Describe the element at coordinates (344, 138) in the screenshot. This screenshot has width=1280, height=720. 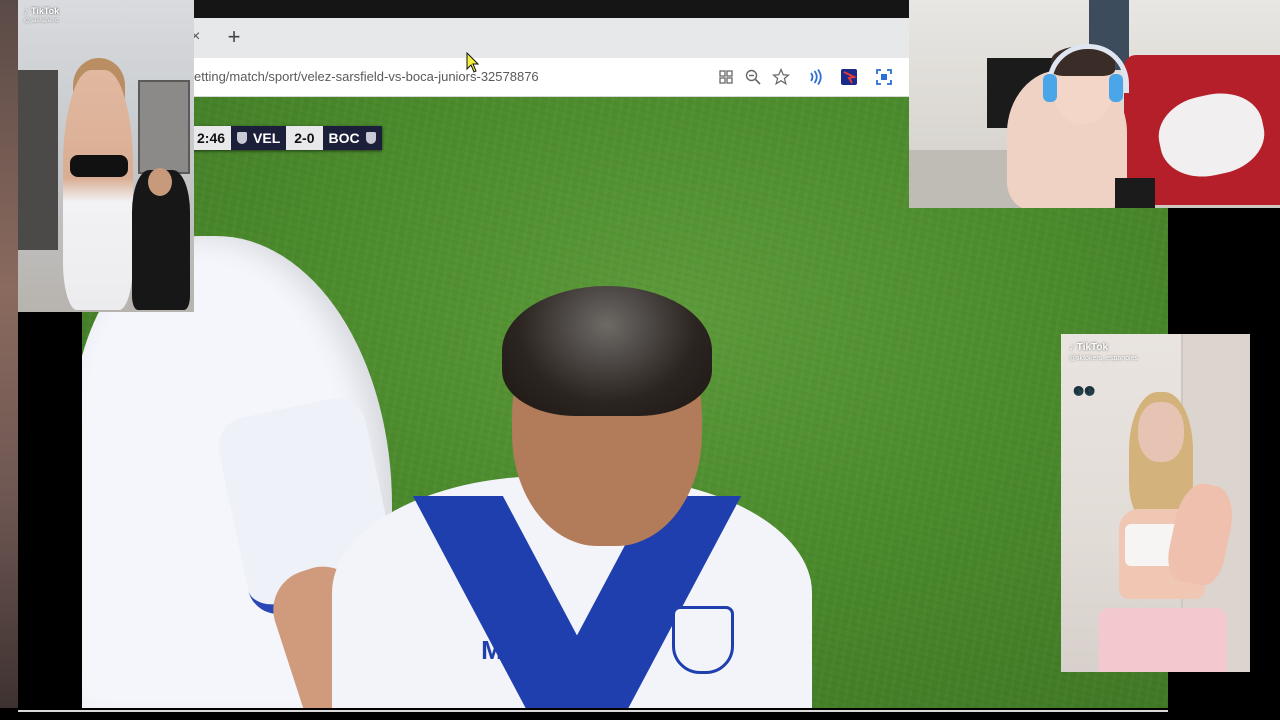
I see `away-team-label: BOC` at that location.